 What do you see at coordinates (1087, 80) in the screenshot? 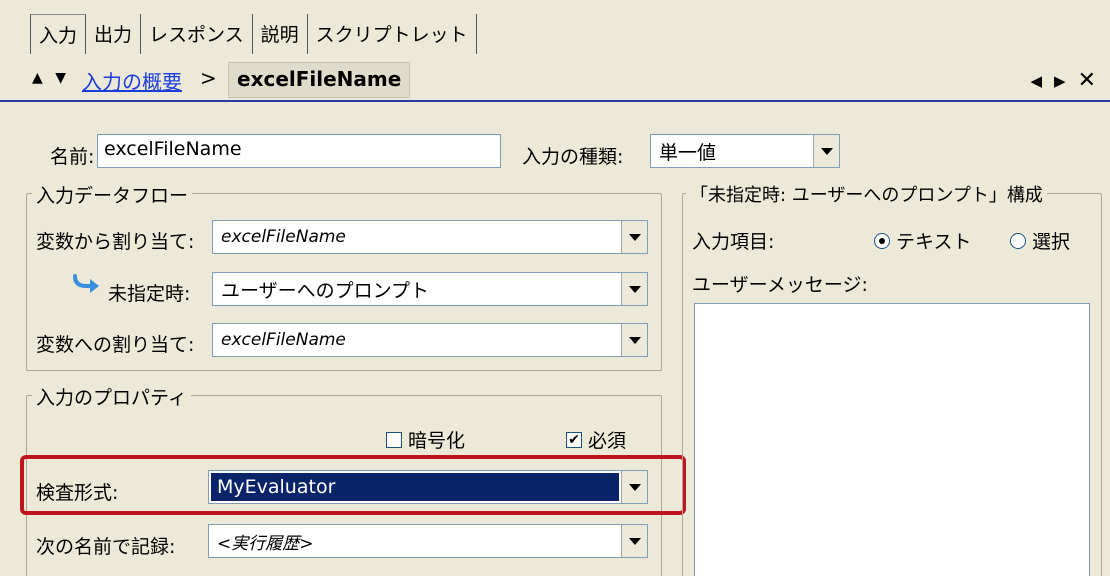
I see `close-icon: ✕` at bounding box center [1087, 80].